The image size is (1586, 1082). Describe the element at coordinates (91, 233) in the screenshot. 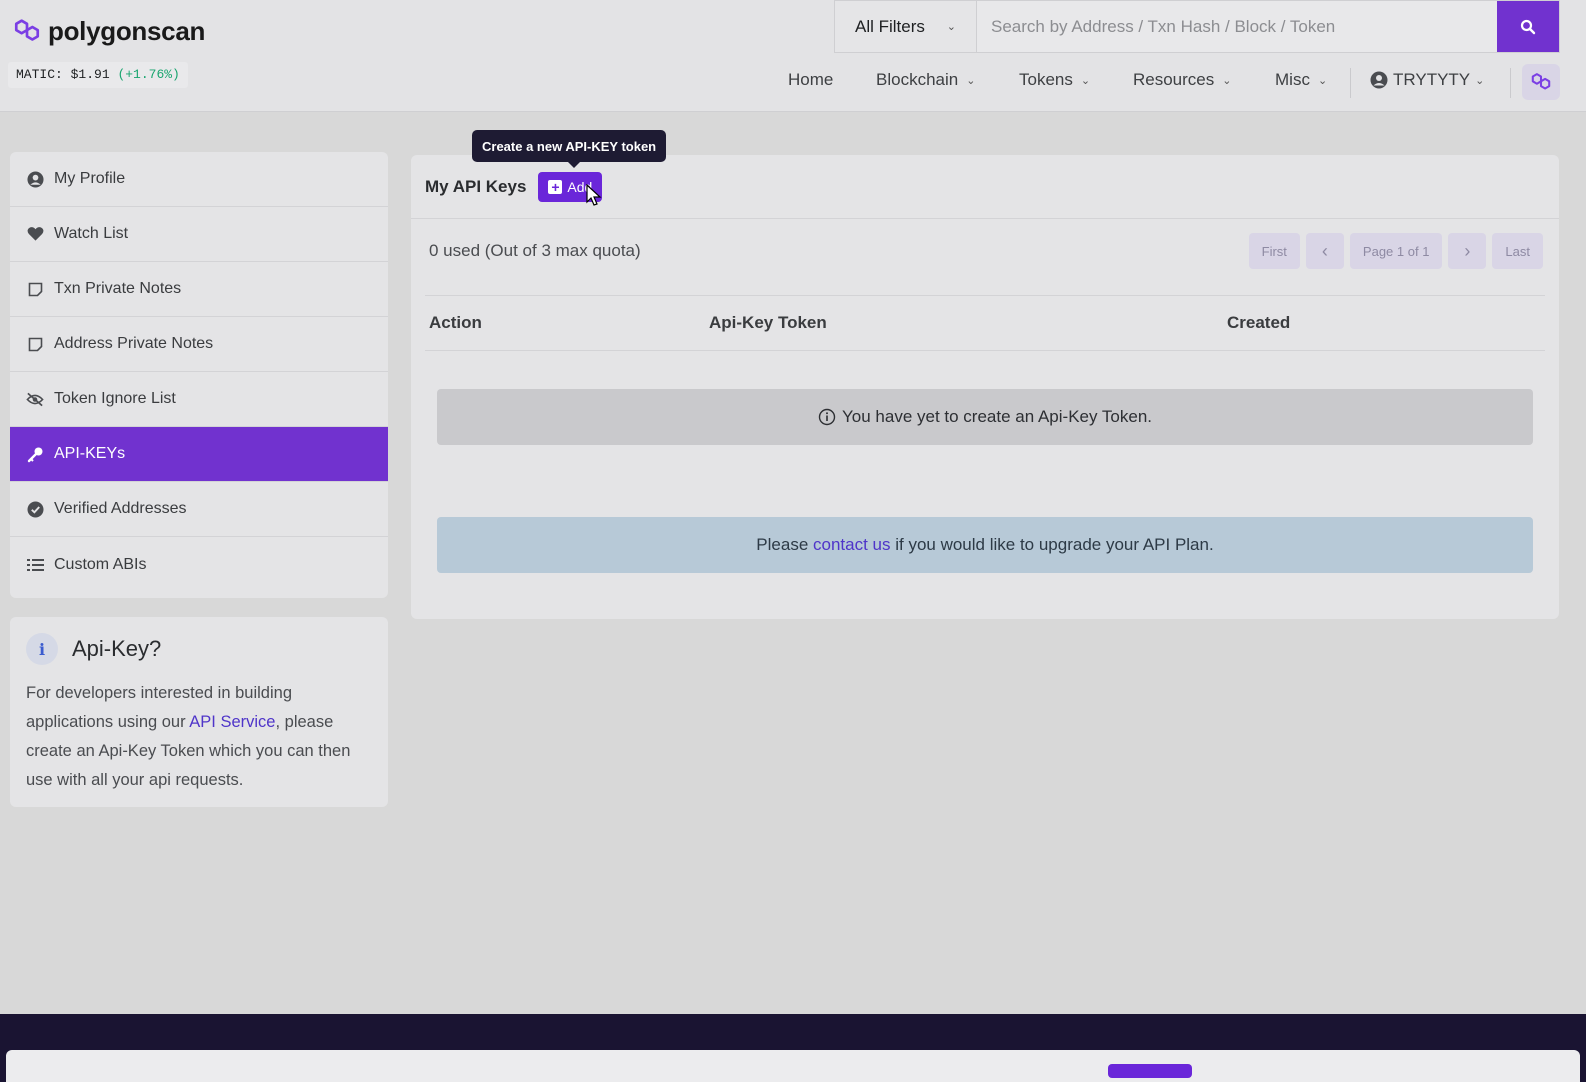

I see `sidebar-item-label: Watch List` at that location.